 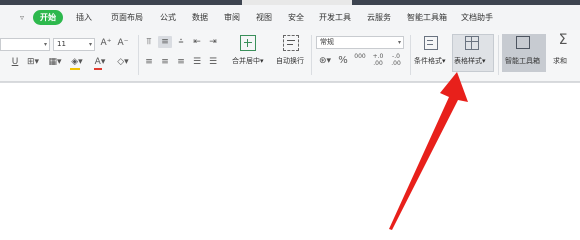 I want to click on percent-icon: %, so click(x=343, y=61).